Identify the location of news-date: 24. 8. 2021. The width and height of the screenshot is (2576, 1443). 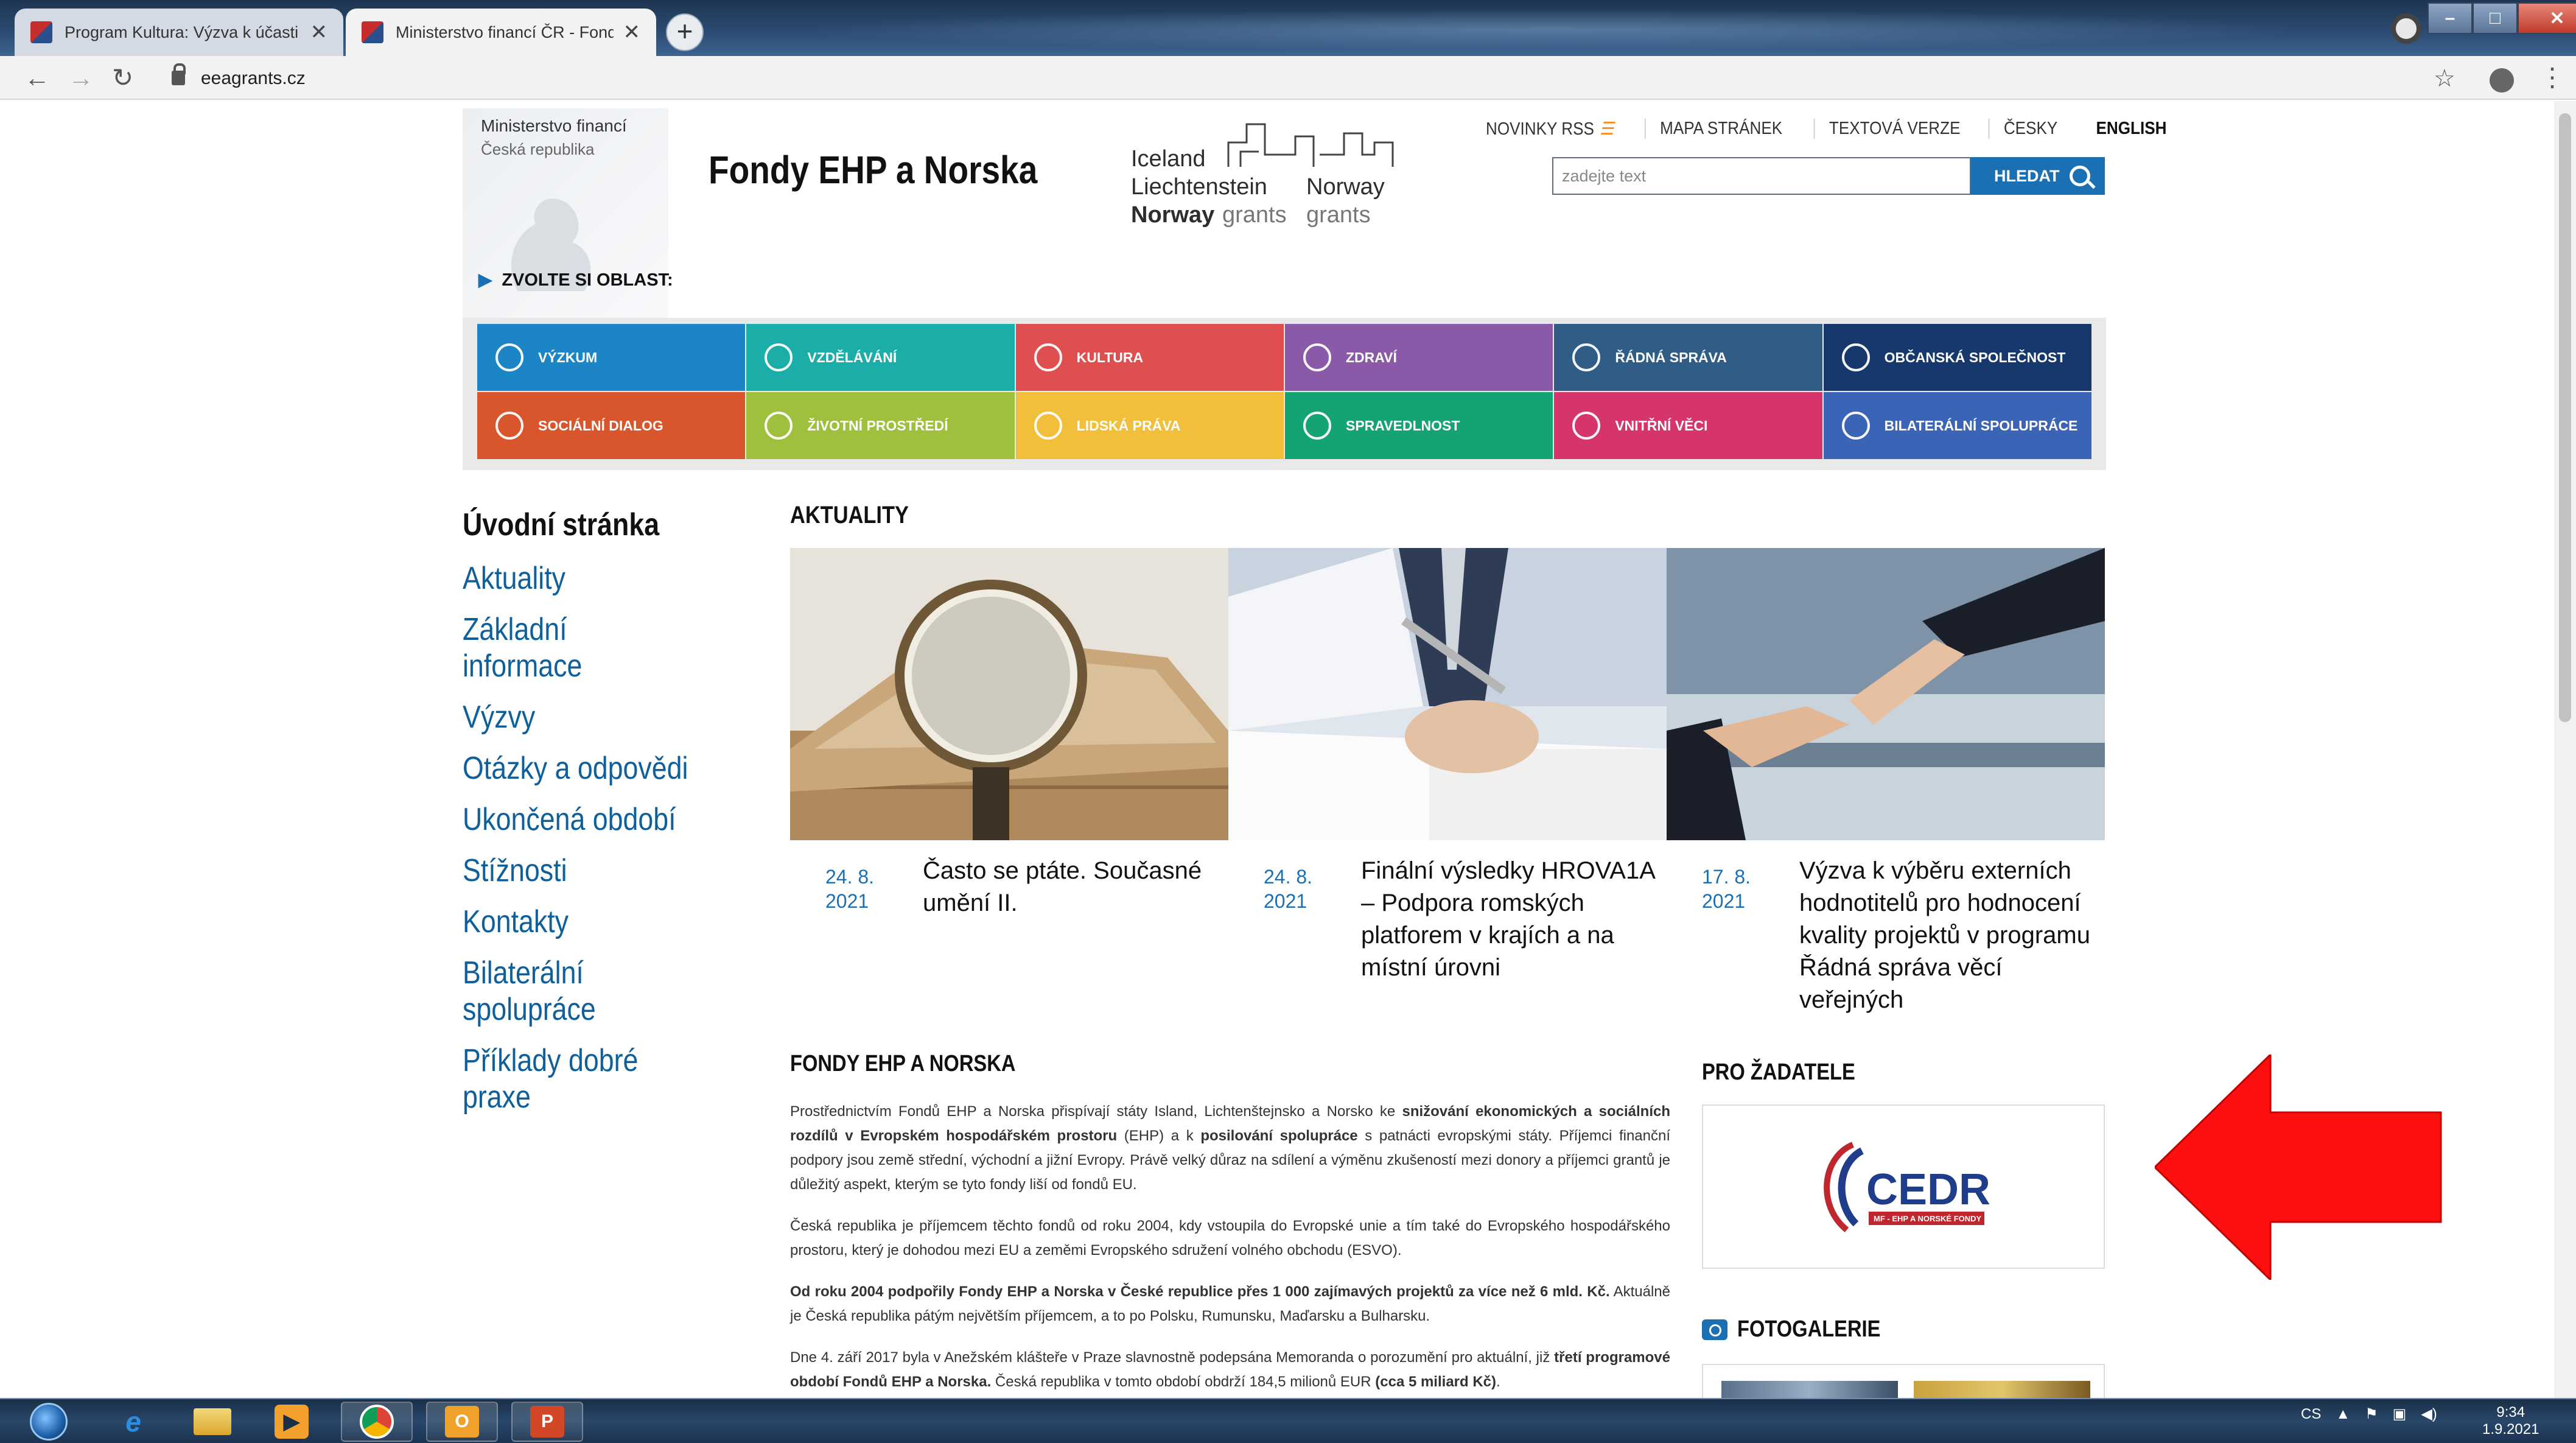
(850, 889).